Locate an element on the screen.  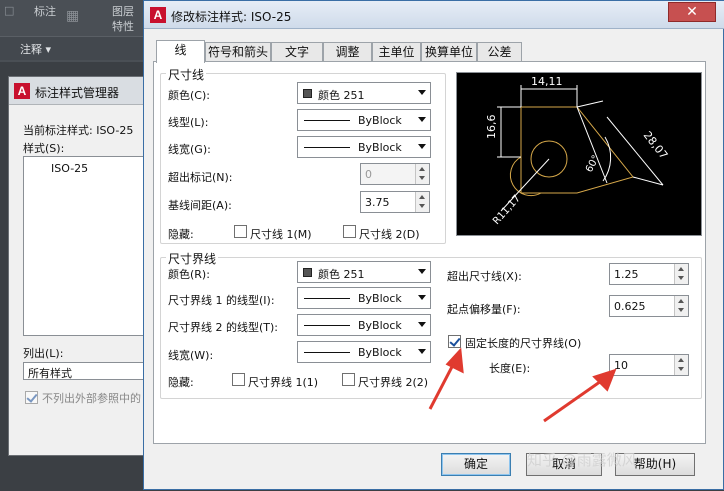
xref-checkbox-label: 不列出外部参照中的 is located at coordinates (91, 398).